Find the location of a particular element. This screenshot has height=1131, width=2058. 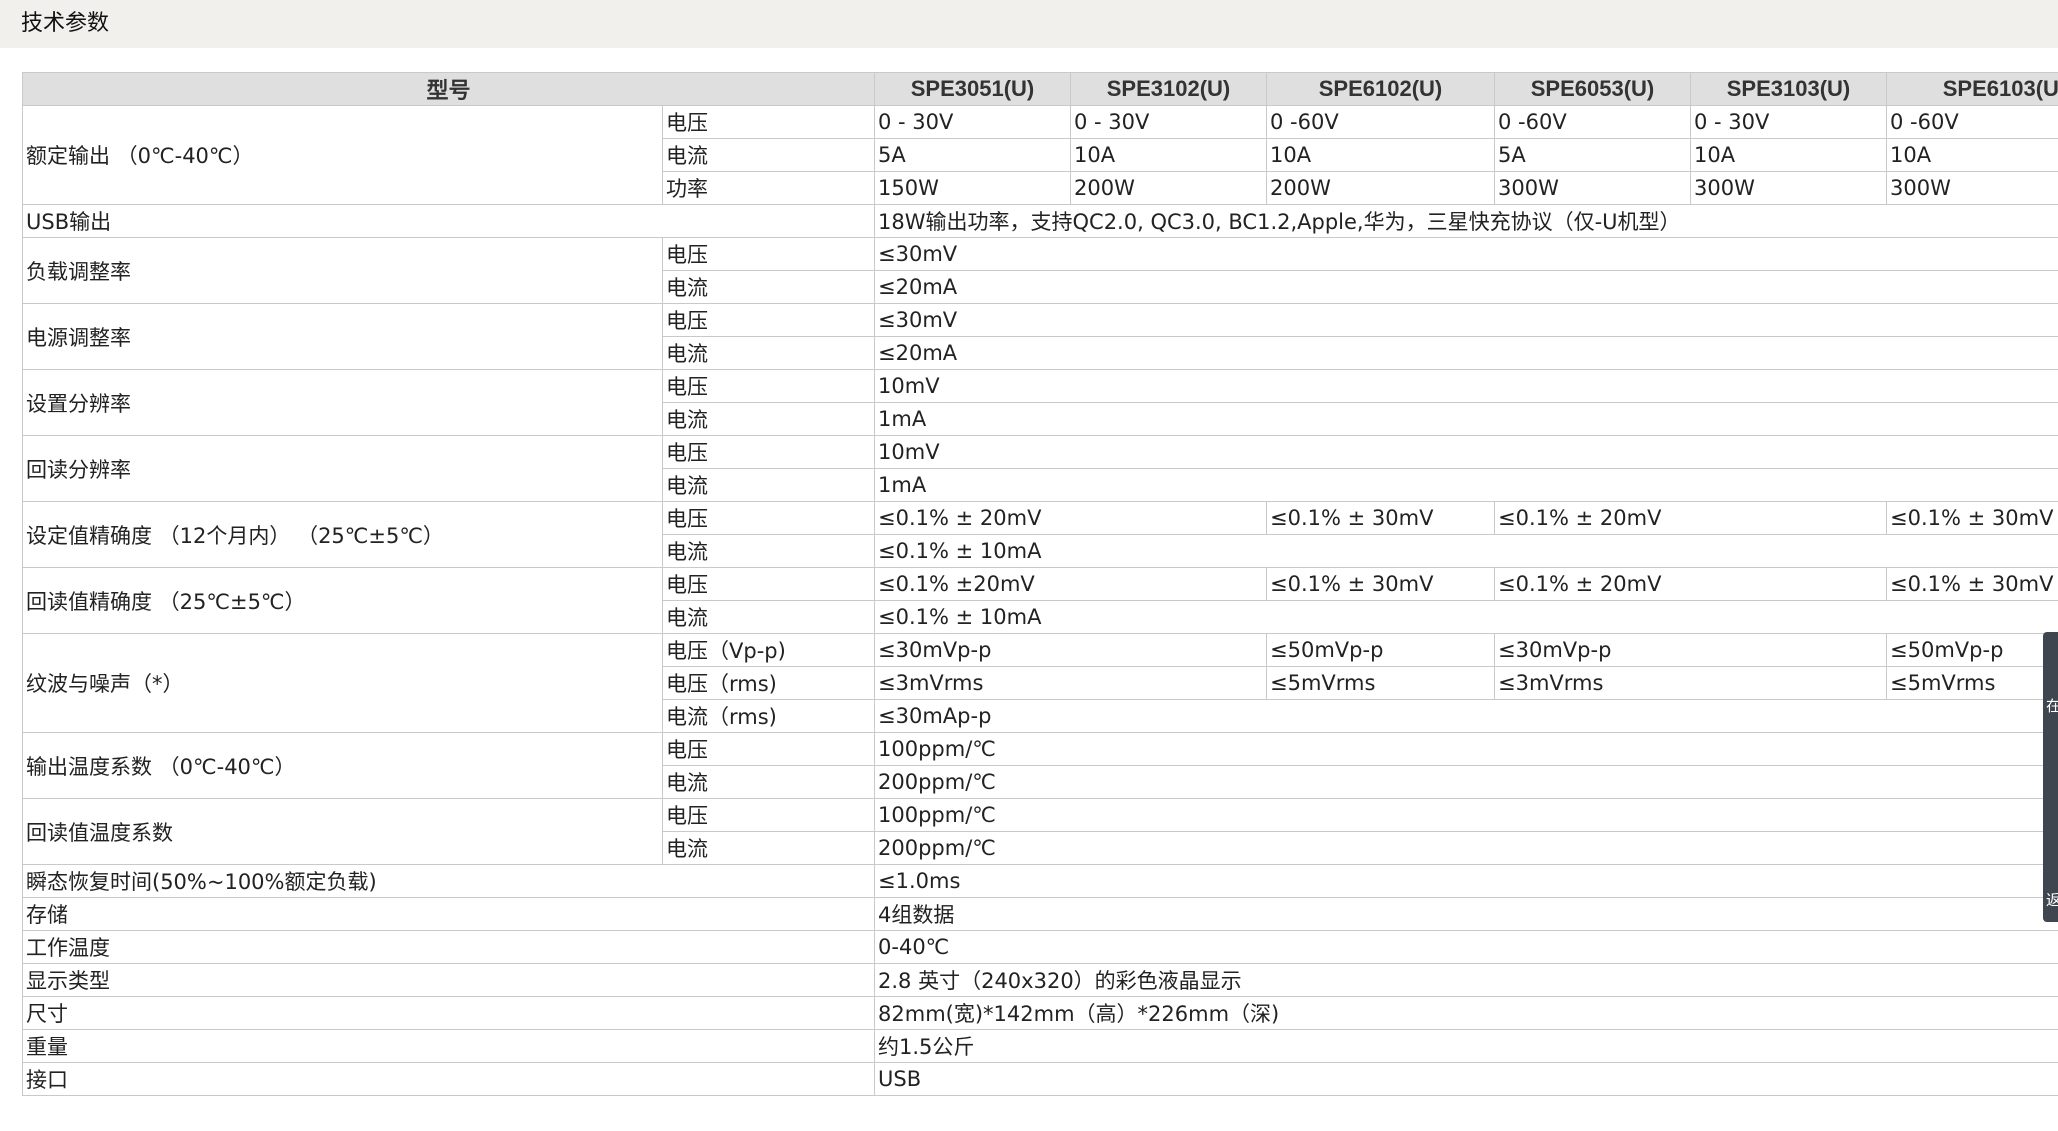

row-label: 电源调整率 is located at coordinates (342, 336).